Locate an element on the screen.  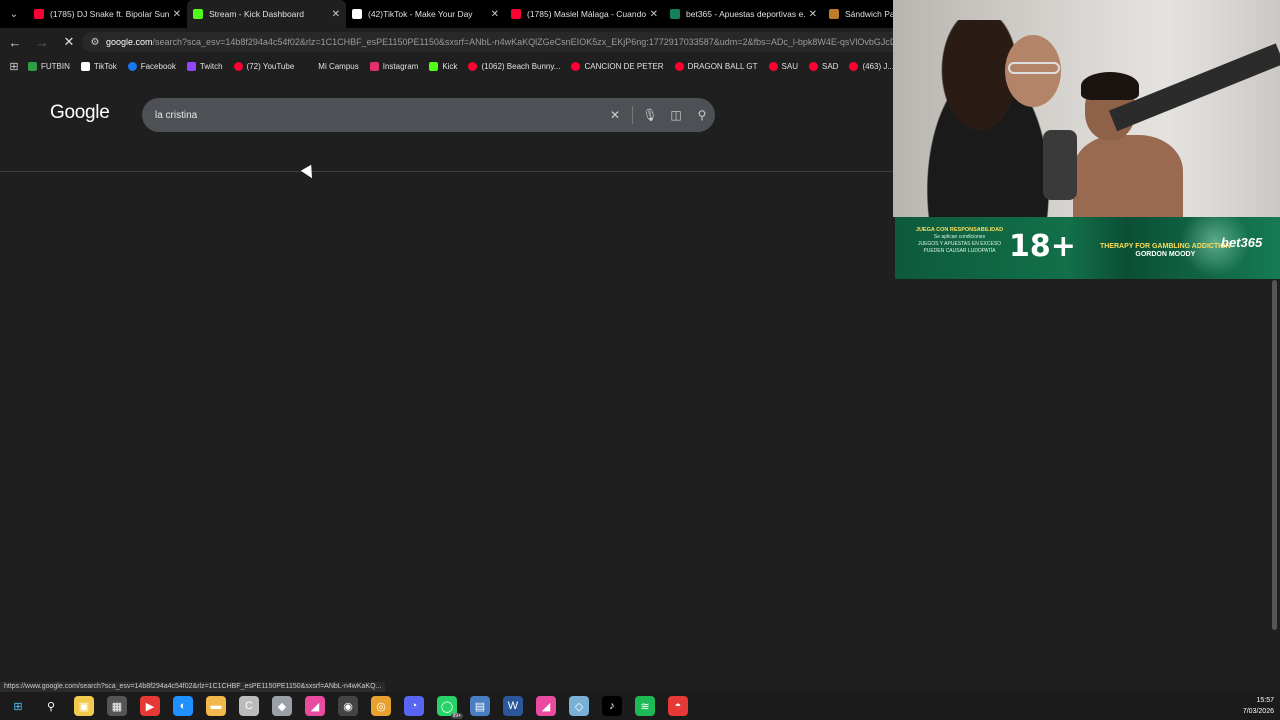
bookmark-item: Kick is located at coordinates (443, 66).